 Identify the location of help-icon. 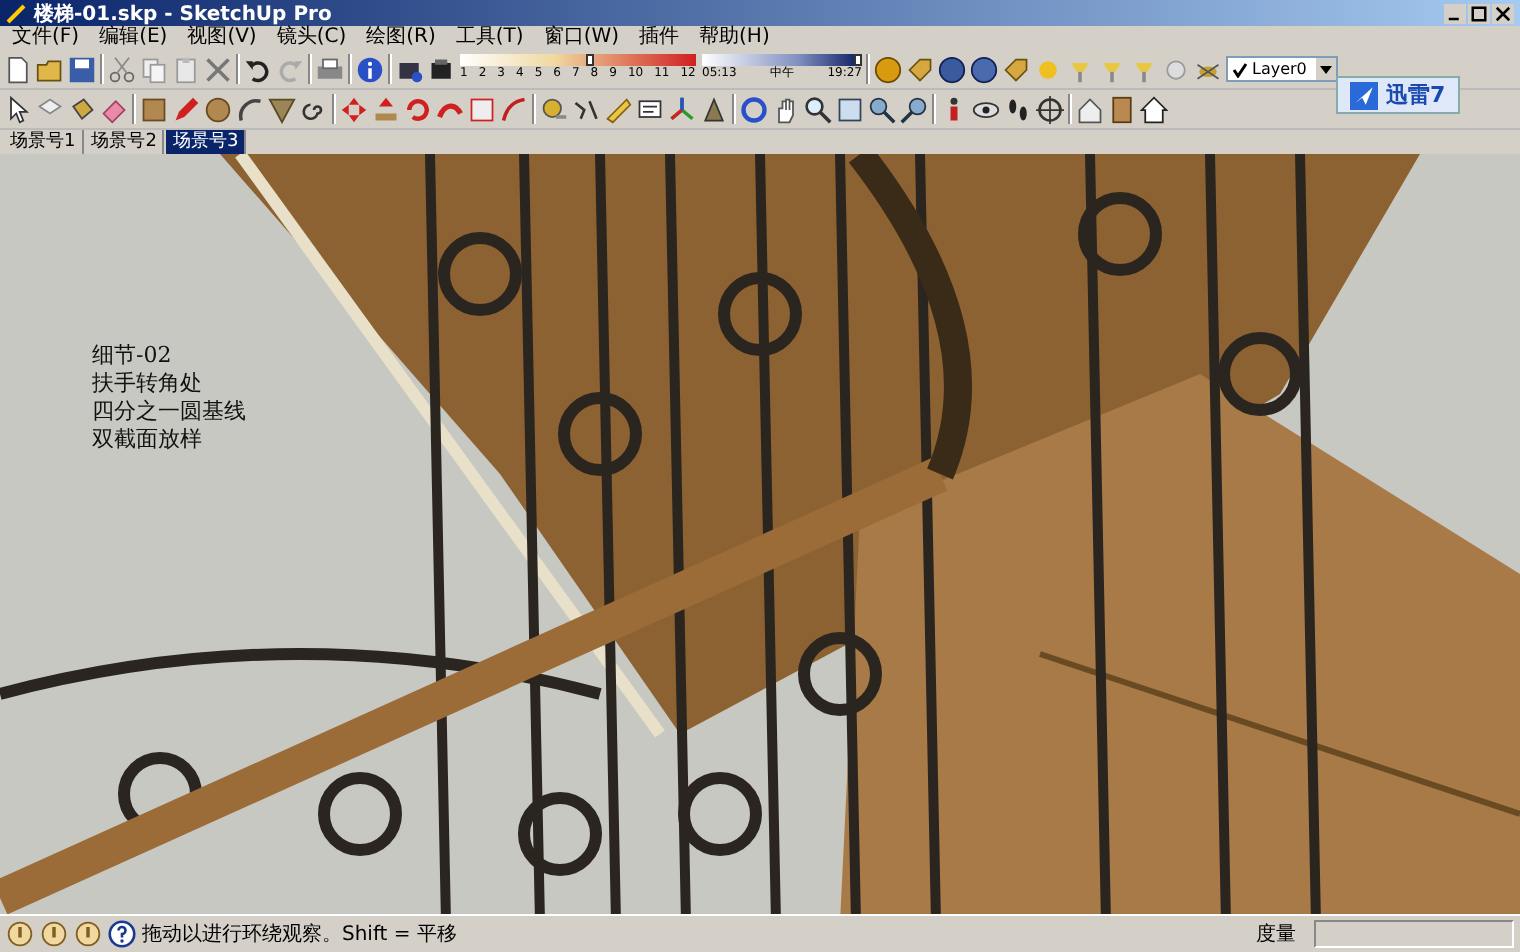
(122, 934).